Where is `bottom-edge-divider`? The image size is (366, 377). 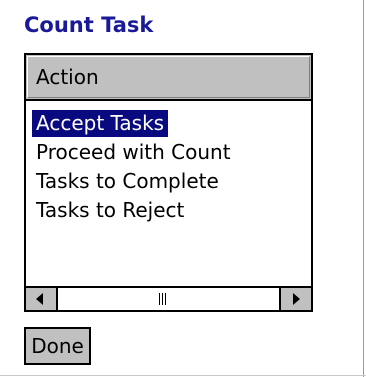 bottom-edge-divider is located at coordinates (183, 375).